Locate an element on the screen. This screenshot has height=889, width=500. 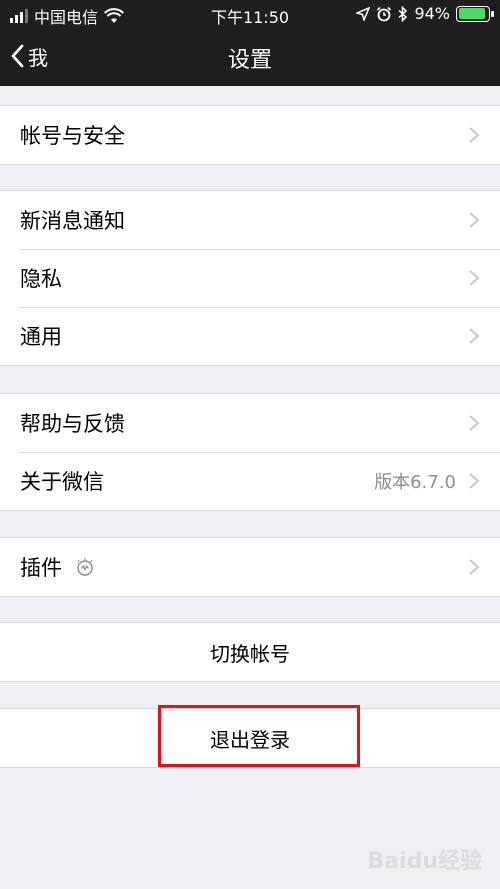
settings-group-plugins: 插件 is located at coordinates (250, 567).